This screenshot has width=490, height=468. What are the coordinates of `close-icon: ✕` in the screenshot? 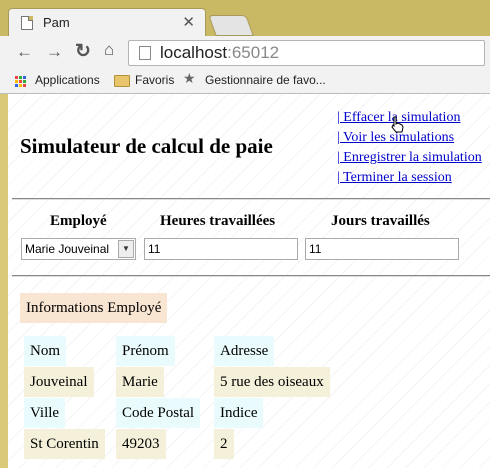 It's located at (188, 22).